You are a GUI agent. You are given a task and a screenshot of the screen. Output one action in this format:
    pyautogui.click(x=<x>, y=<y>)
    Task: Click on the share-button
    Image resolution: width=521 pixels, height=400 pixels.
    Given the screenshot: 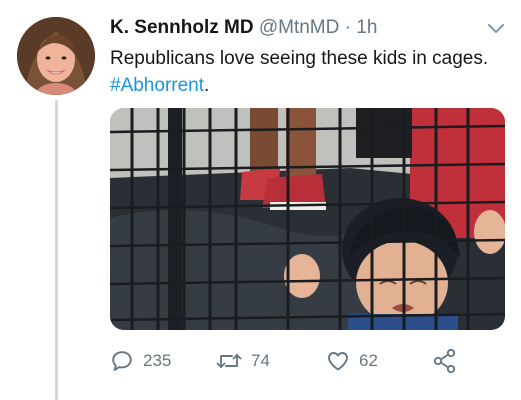 What is the action you would take?
    pyautogui.click(x=449, y=361)
    